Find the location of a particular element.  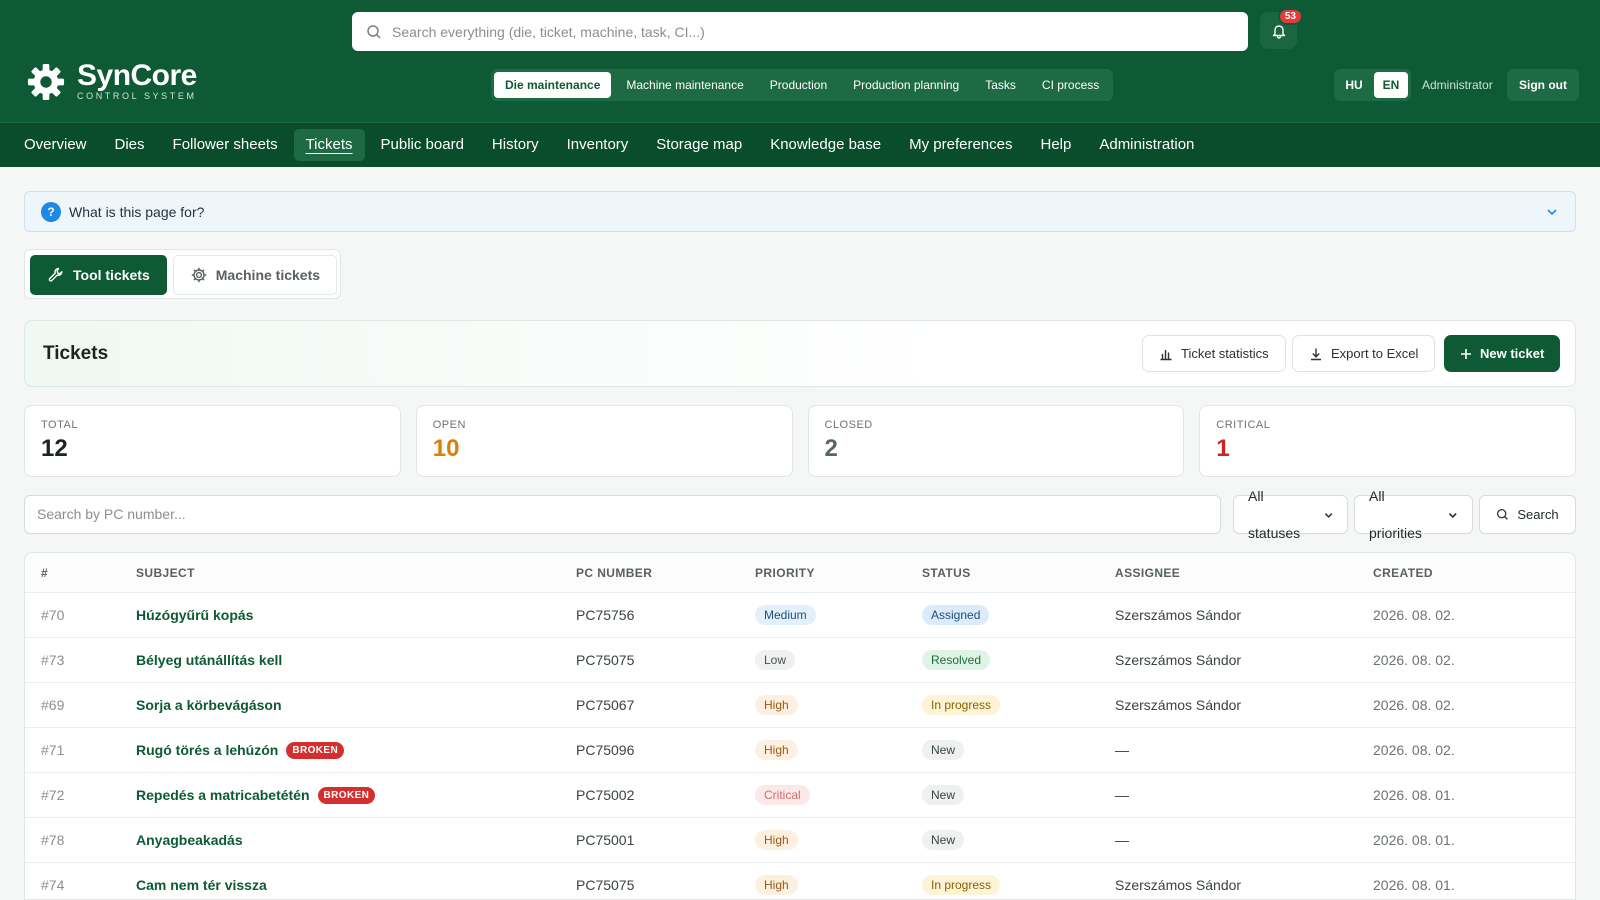

sign-out-button: Sign out is located at coordinates (1543, 85).